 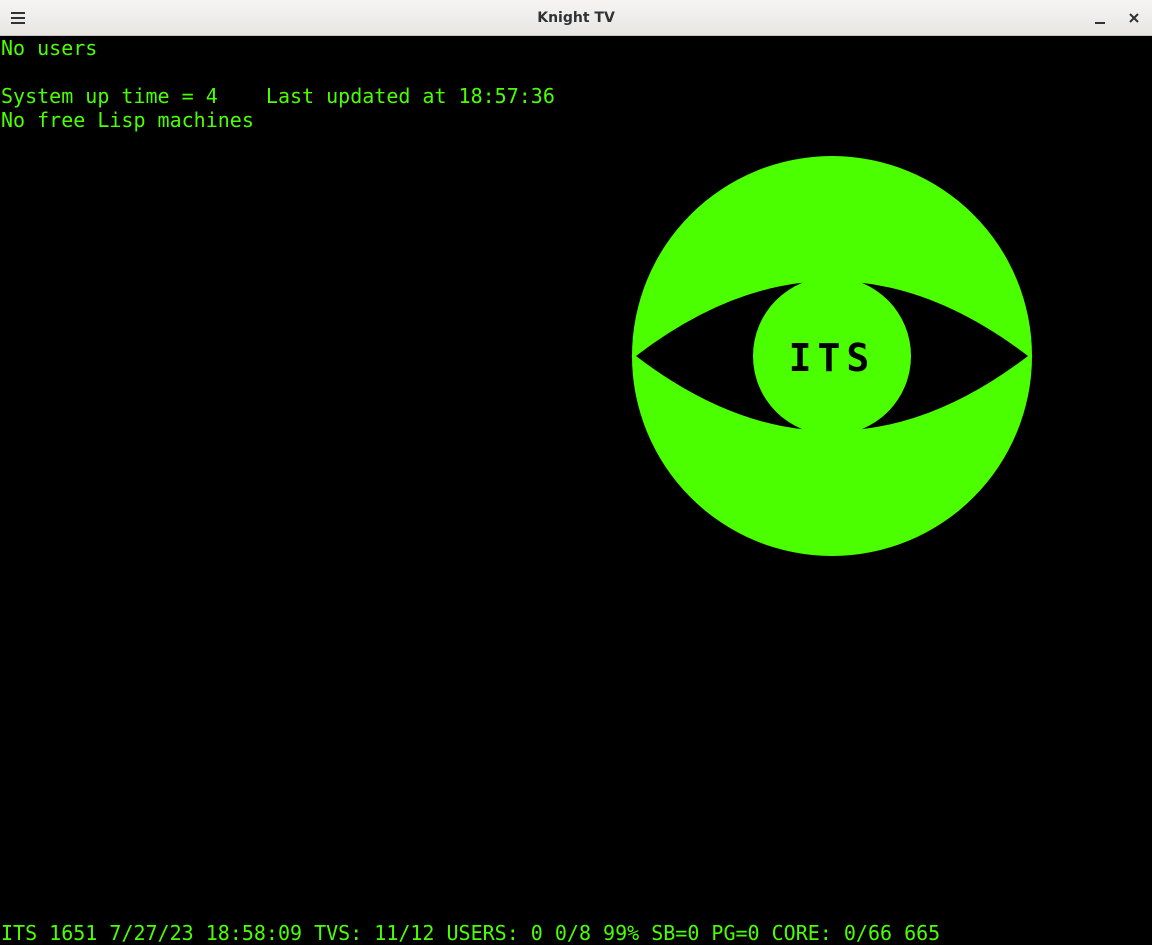 What do you see at coordinates (1100, 18) in the screenshot?
I see `minimize-icon` at bounding box center [1100, 18].